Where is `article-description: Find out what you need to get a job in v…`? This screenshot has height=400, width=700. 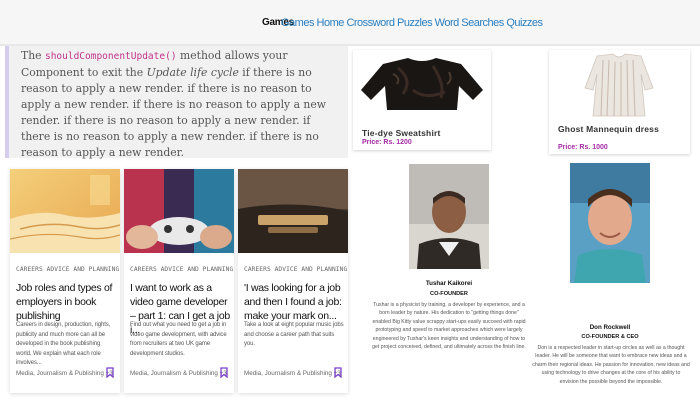 article-description: Find out what you need to get a job in v… is located at coordinates (178, 339).